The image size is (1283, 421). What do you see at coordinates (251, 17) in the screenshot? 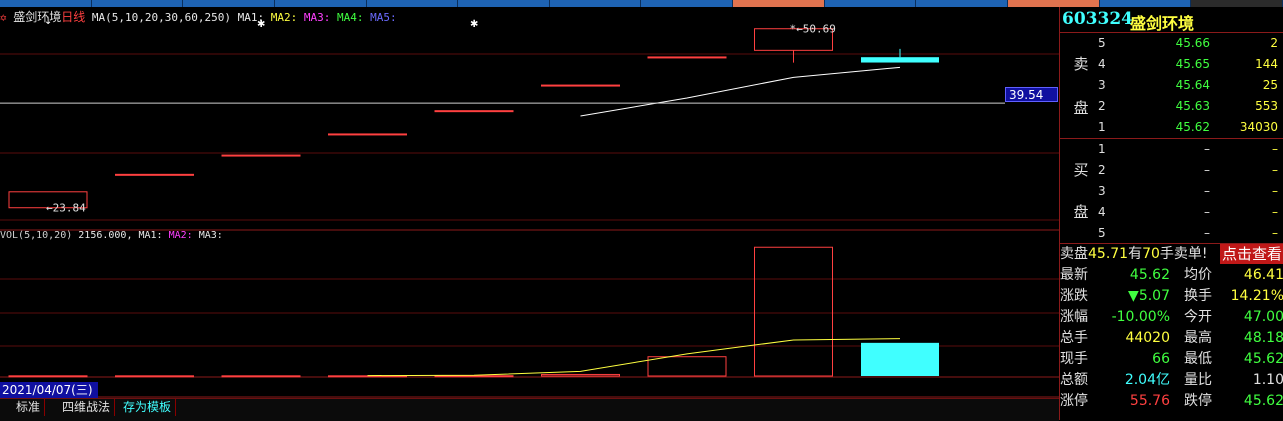
I see `ma1-label: MA1:` at bounding box center [251, 17].